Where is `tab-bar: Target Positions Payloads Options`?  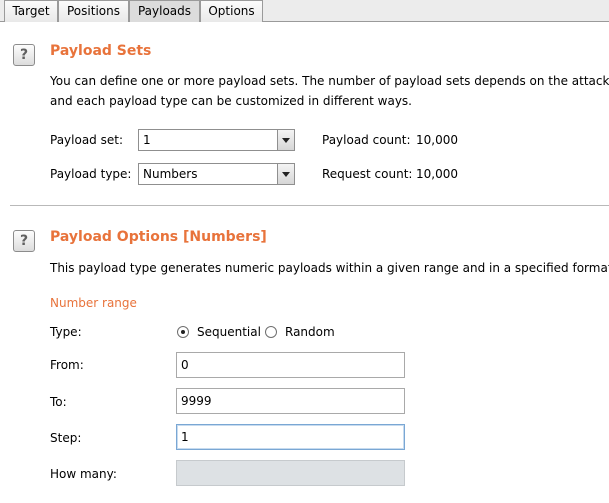
tab-bar: Target Positions Payloads Options is located at coordinates (304, 11).